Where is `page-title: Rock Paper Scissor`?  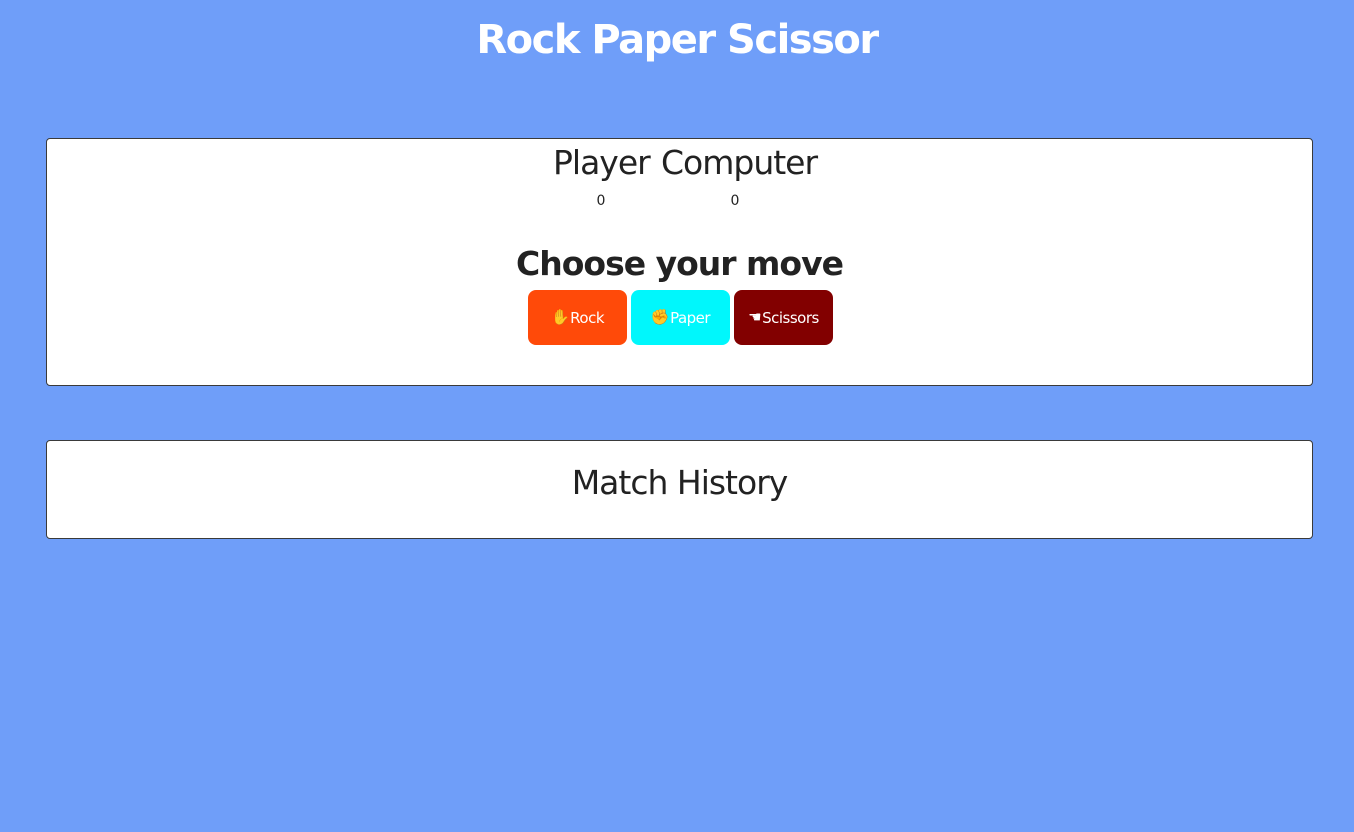 page-title: Rock Paper Scissor is located at coordinates (677, 40).